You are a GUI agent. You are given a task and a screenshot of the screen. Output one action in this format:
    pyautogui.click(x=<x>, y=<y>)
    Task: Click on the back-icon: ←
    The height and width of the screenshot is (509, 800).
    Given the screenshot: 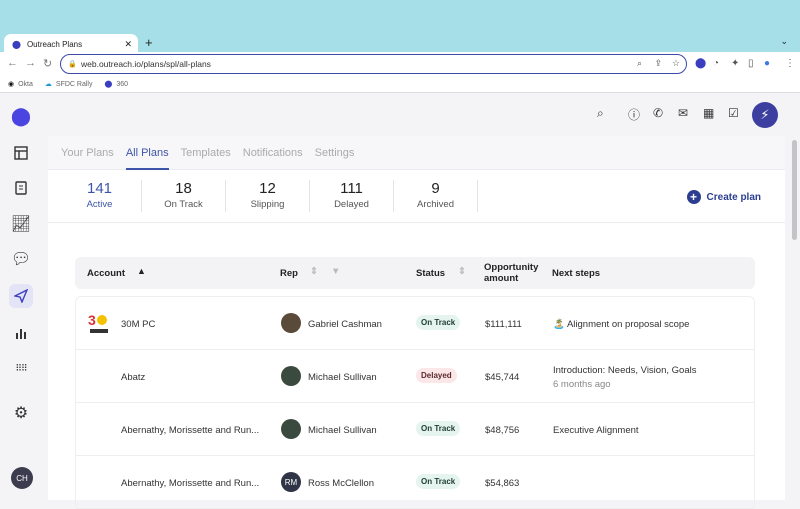 What is the action you would take?
    pyautogui.click(x=12, y=63)
    